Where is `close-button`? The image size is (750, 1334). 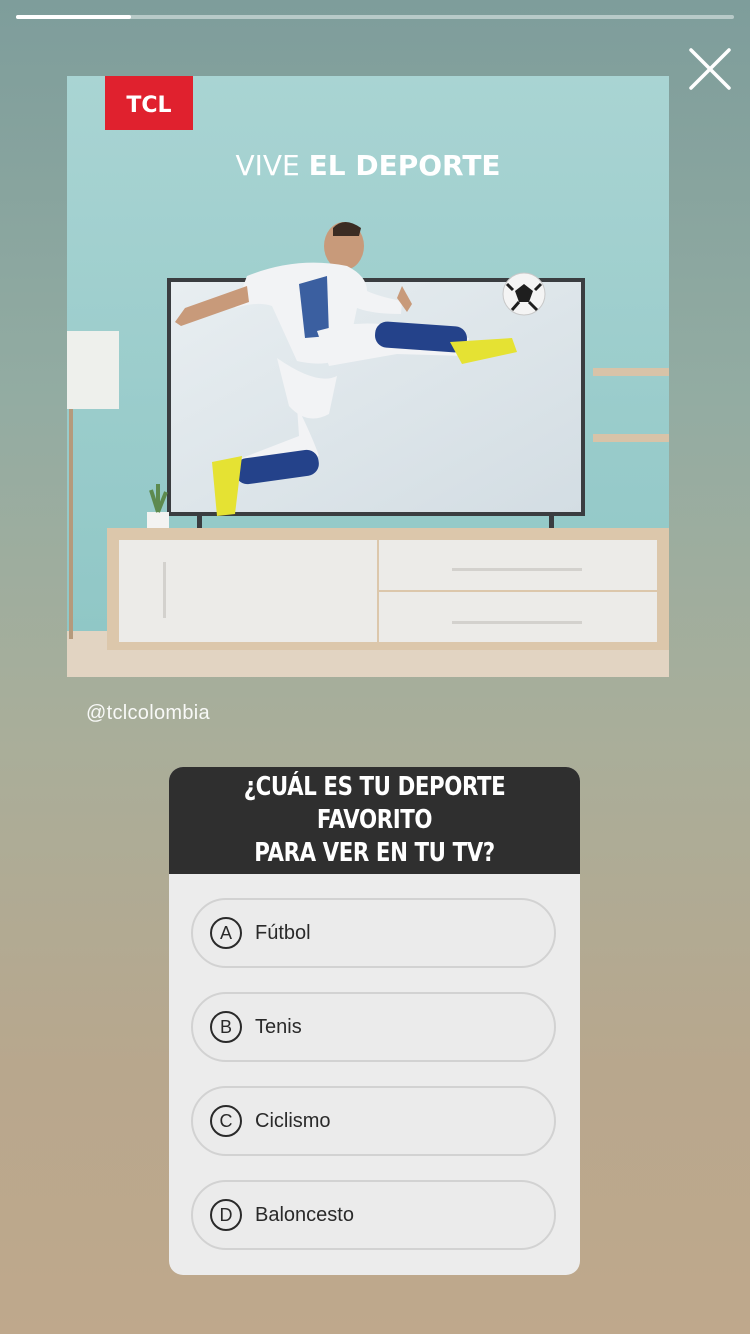 close-button is located at coordinates (710, 69).